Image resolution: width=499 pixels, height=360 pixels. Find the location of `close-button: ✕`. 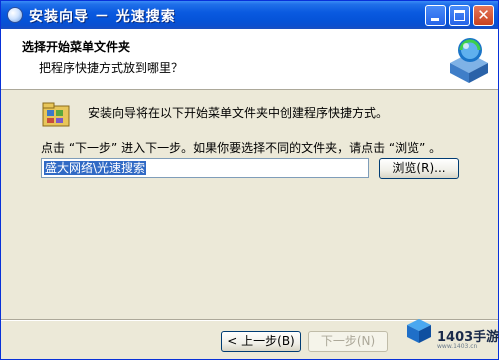

close-button: ✕ is located at coordinates (483, 15).